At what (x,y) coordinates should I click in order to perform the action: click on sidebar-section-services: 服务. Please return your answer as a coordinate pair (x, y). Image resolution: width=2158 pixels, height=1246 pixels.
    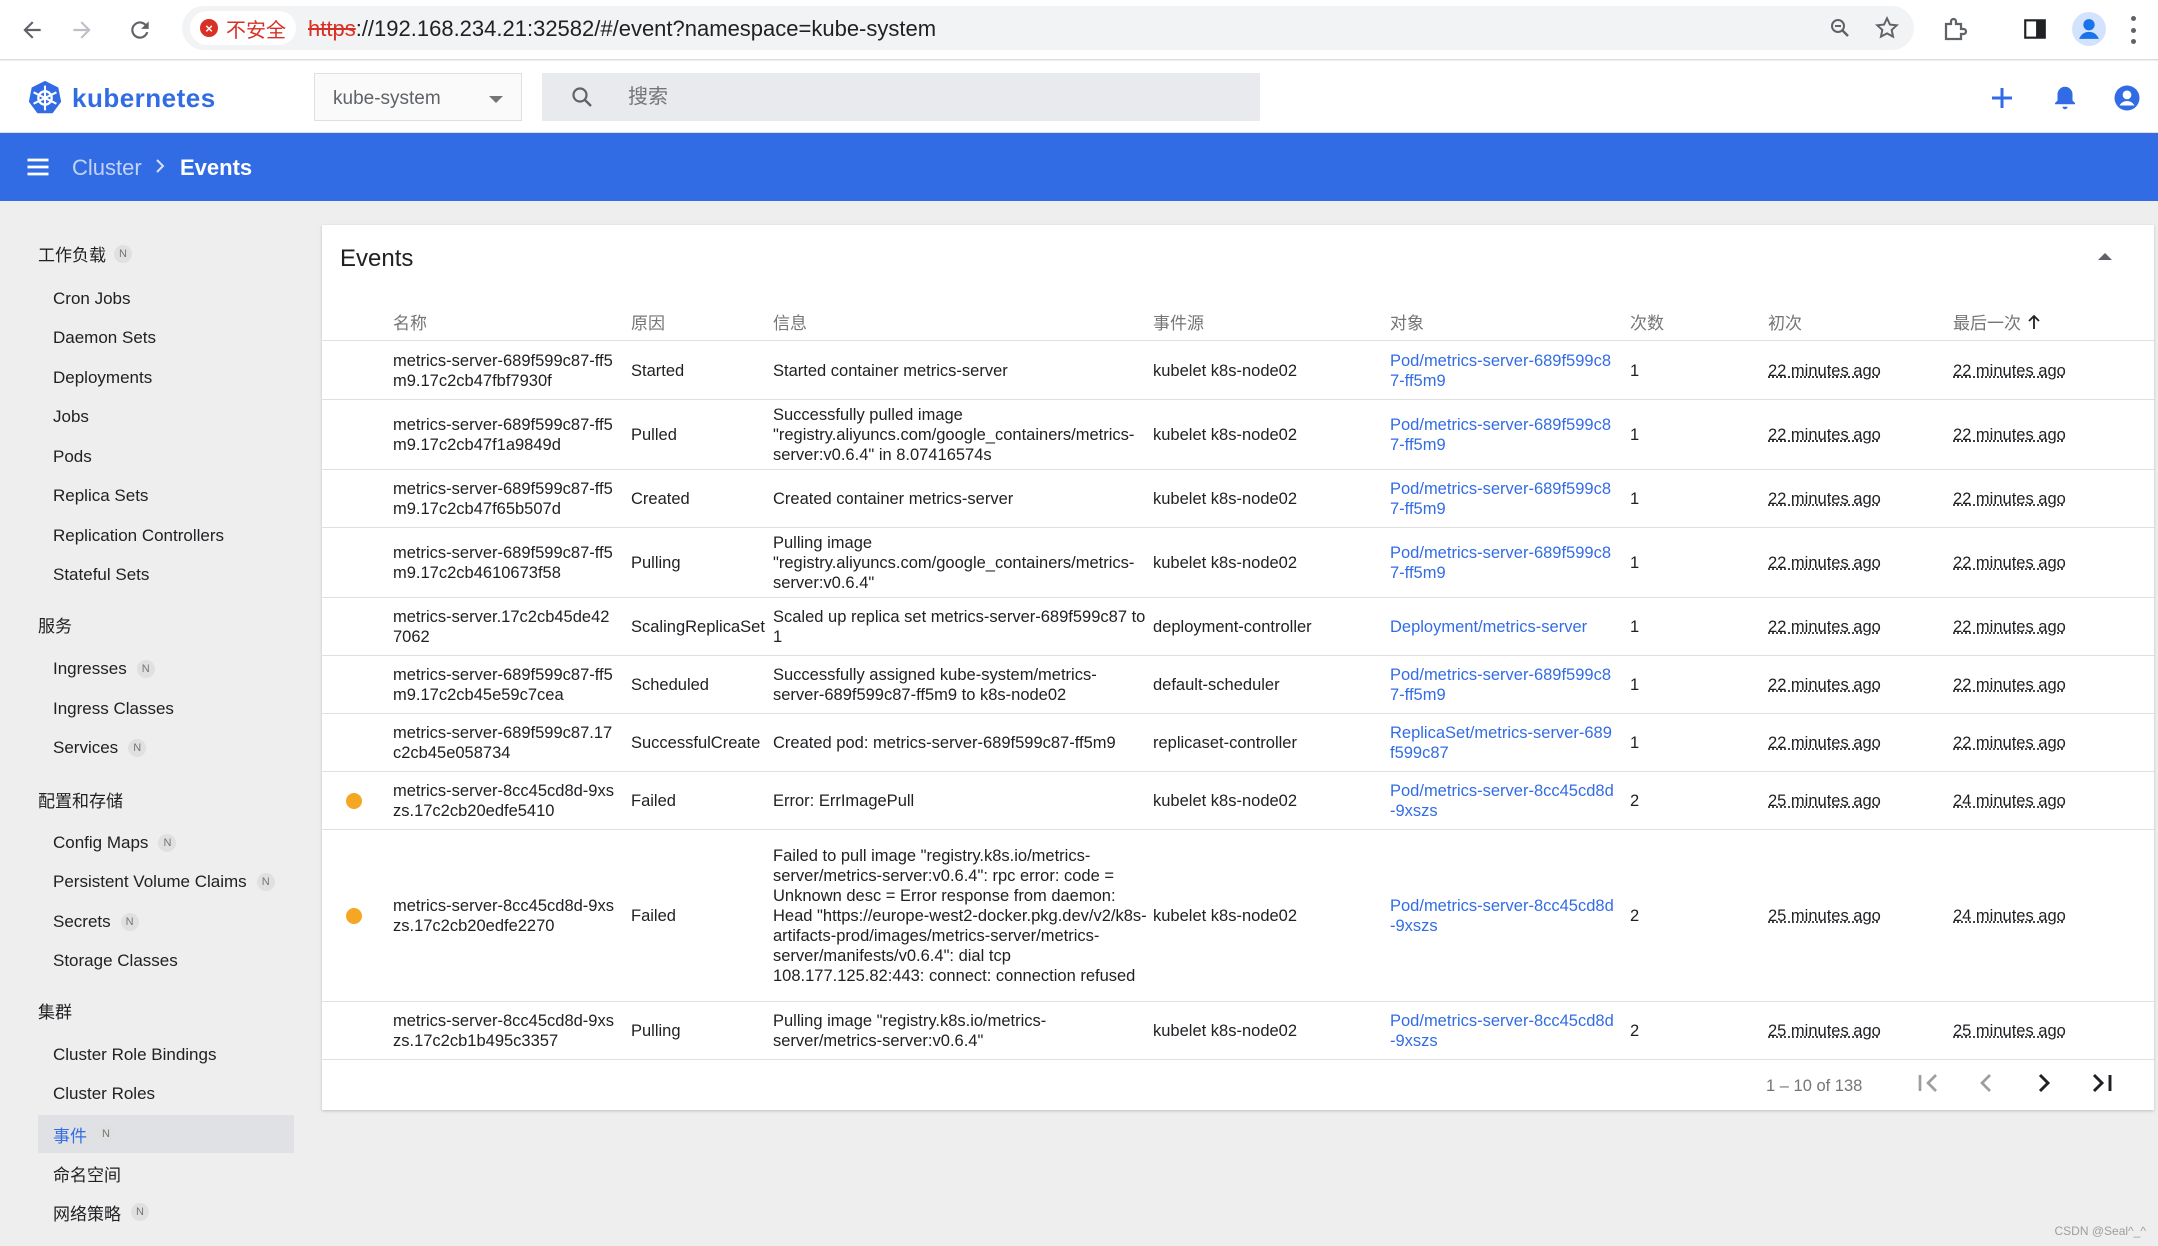
    Looking at the image, I should click on (55, 624).